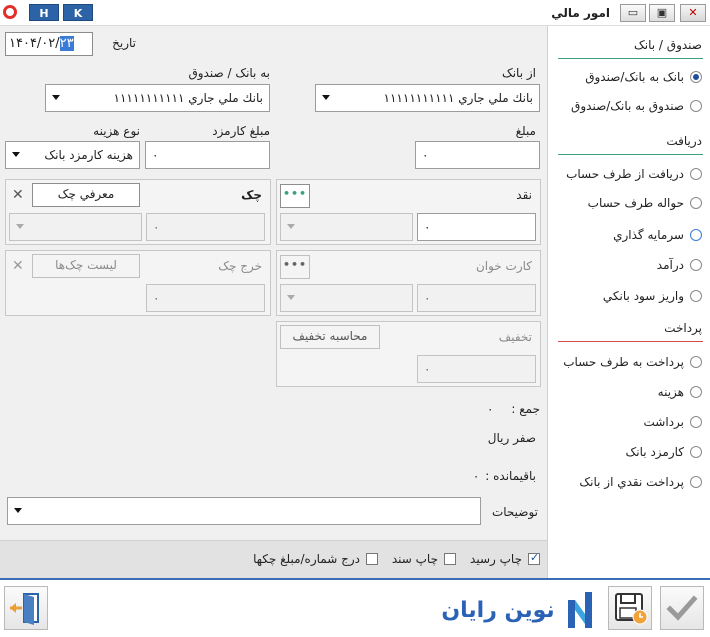  What do you see at coordinates (498, 610) in the screenshot?
I see `brand-name: نوين رايان` at bounding box center [498, 610].